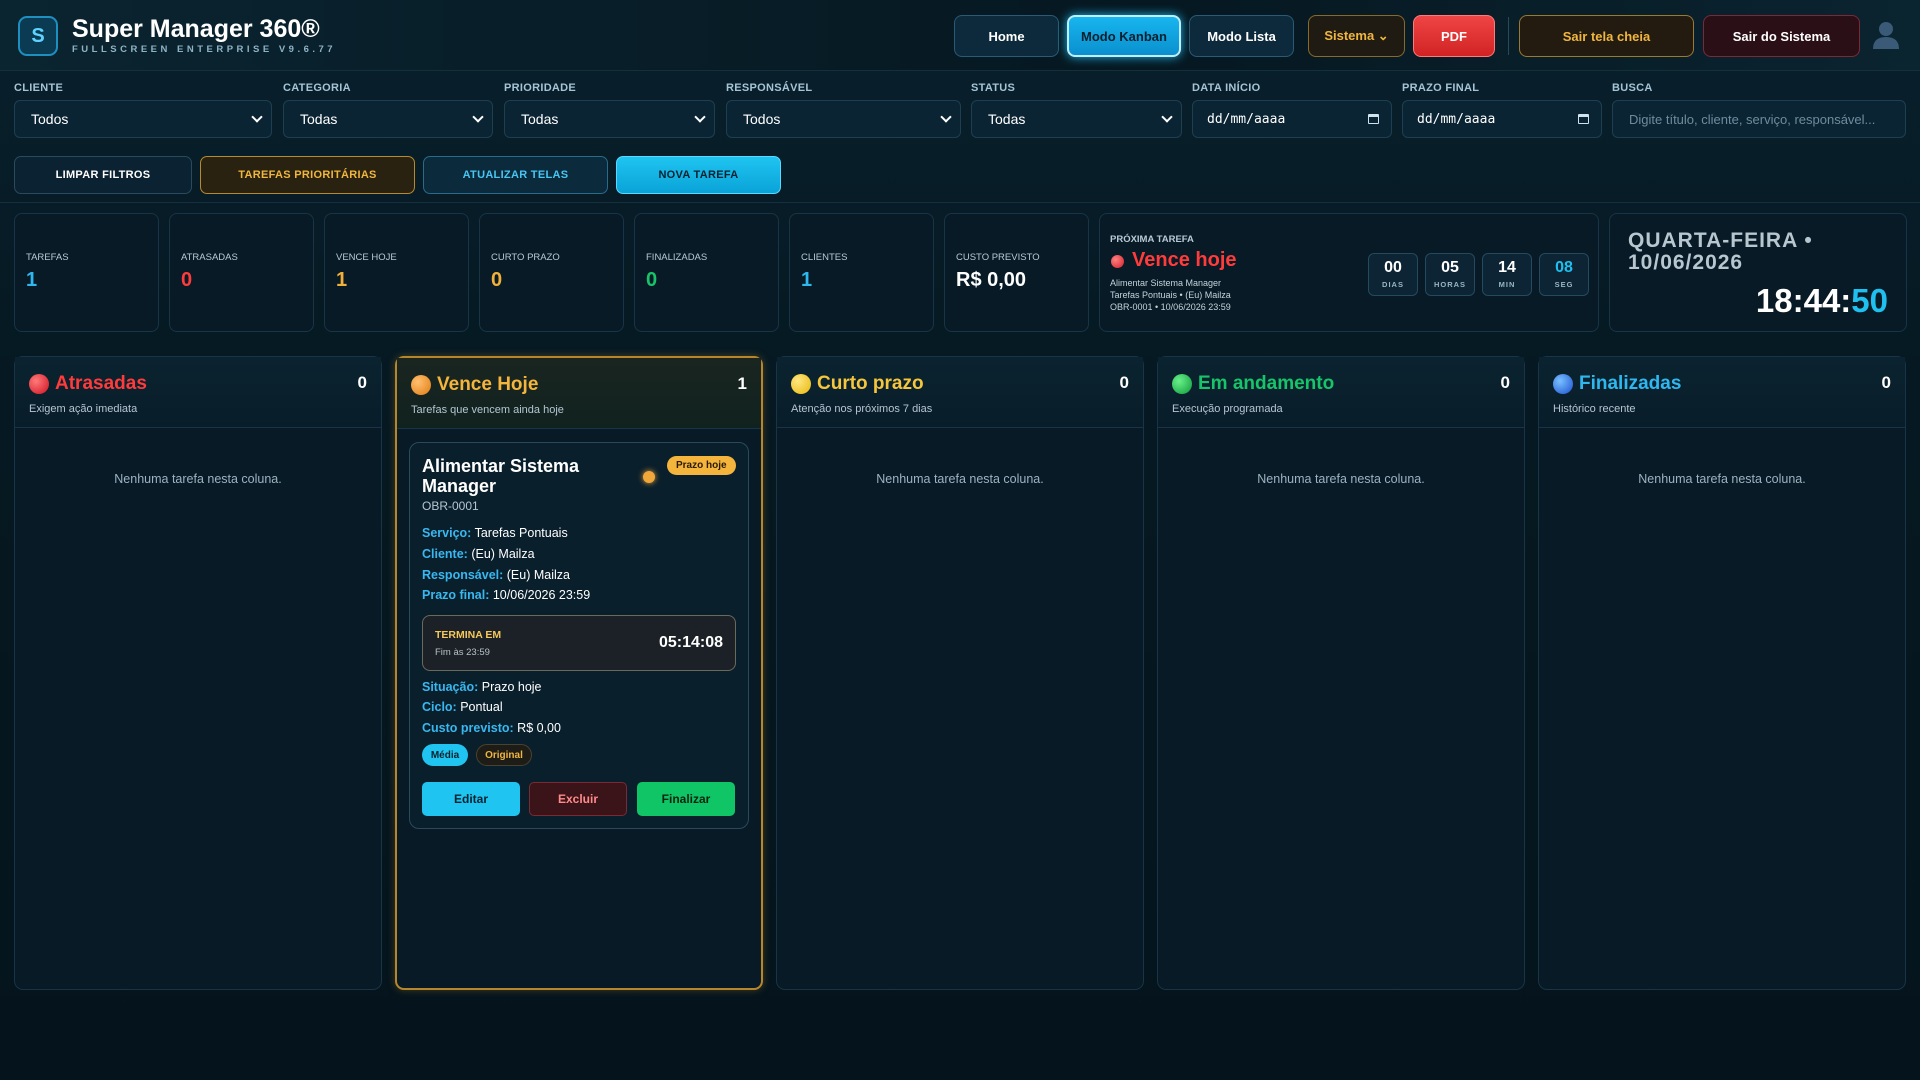 Image resolution: width=1920 pixels, height=1080 pixels. Describe the element at coordinates (677, 257) in the screenshot. I see `stat-label: FINALIZADAS` at that location.